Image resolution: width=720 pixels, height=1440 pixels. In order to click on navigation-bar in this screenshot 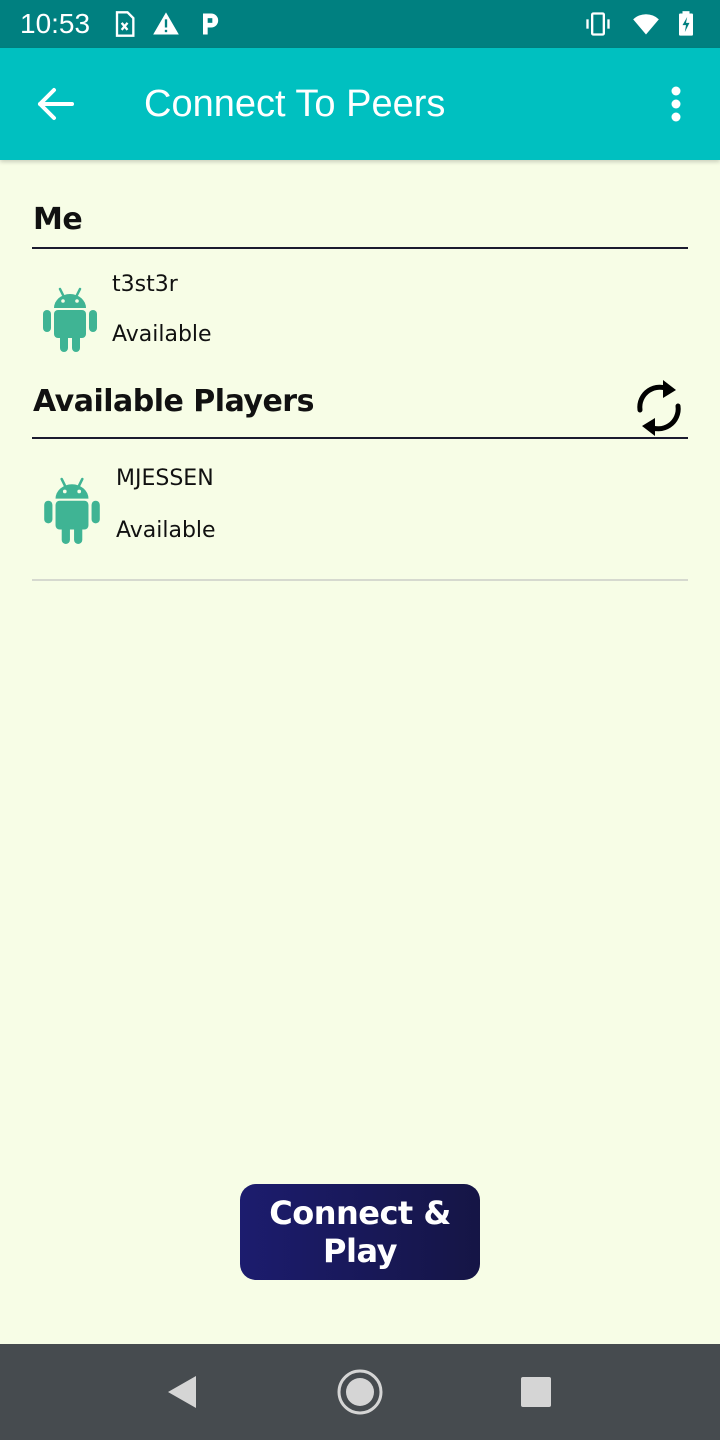, I will do `click(360, 1392)`.